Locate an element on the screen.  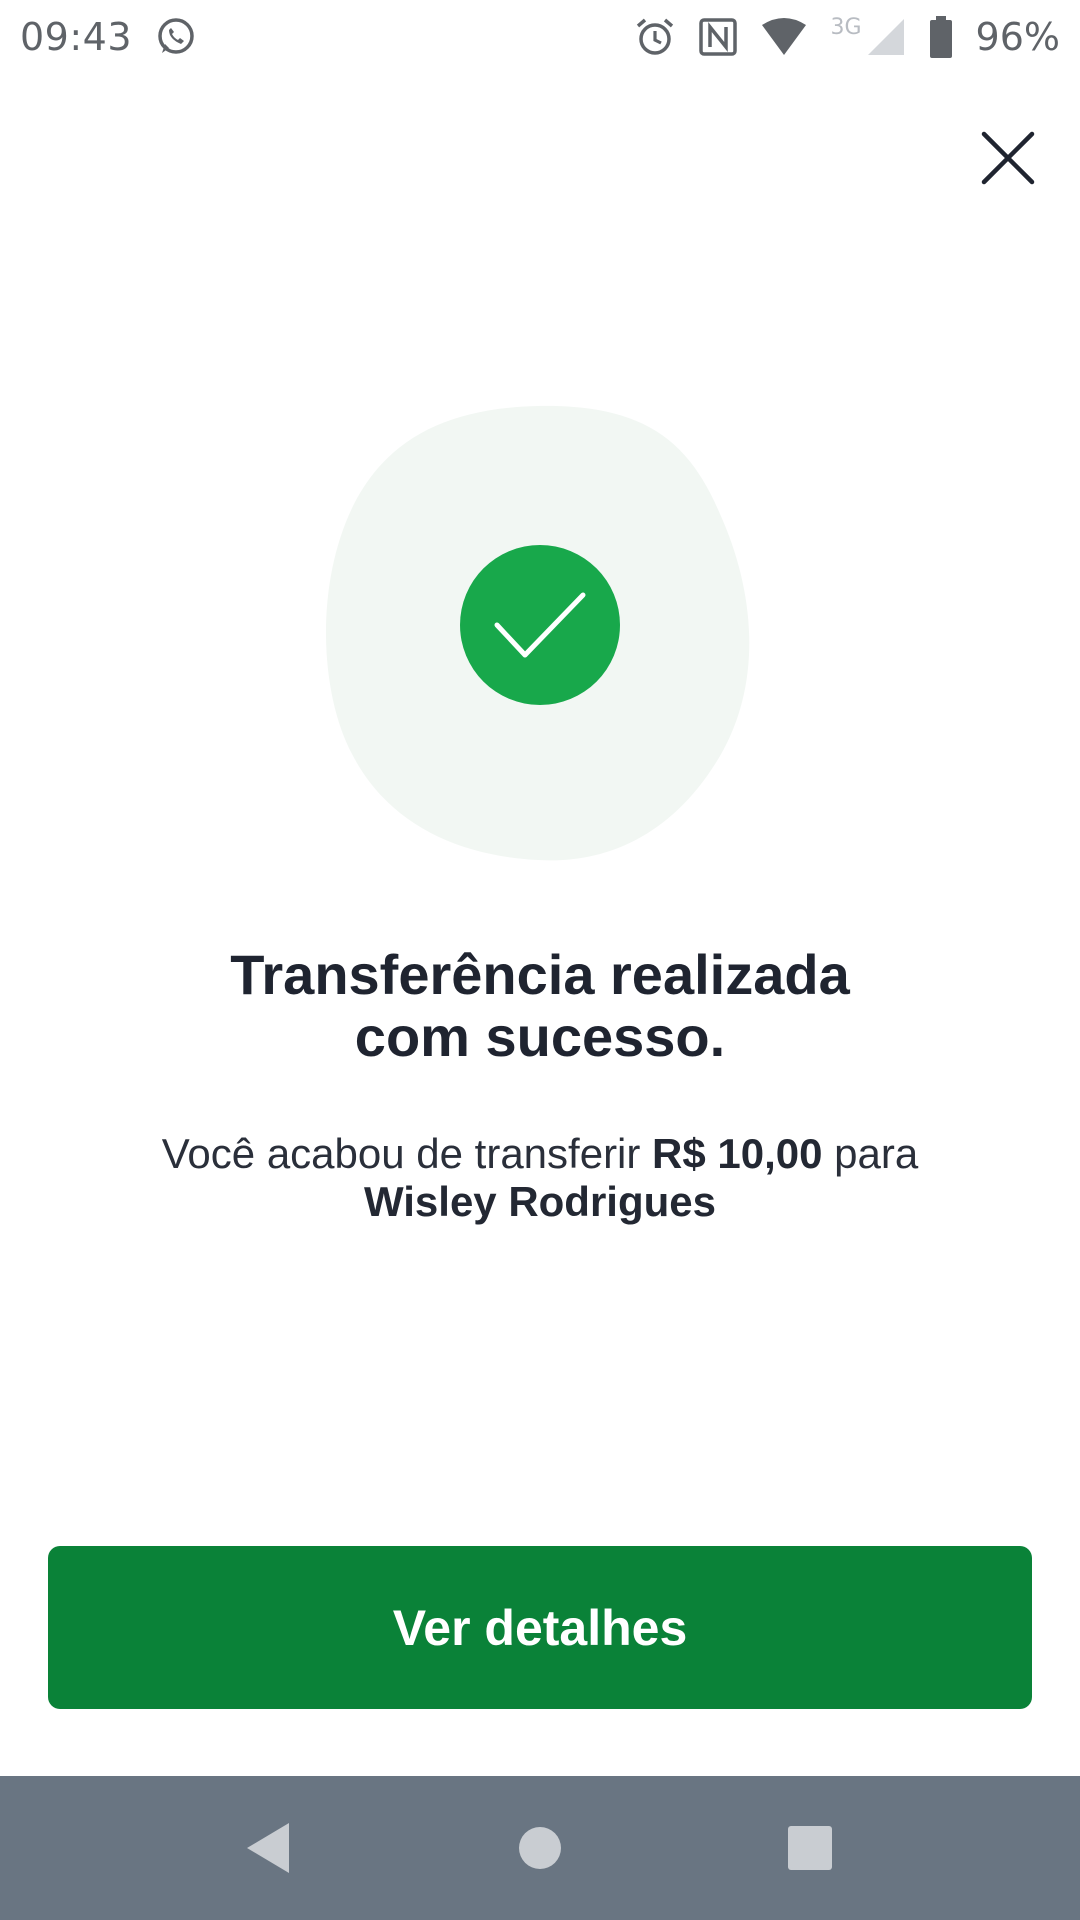
home-icon is located at coordinates (540, 1848).